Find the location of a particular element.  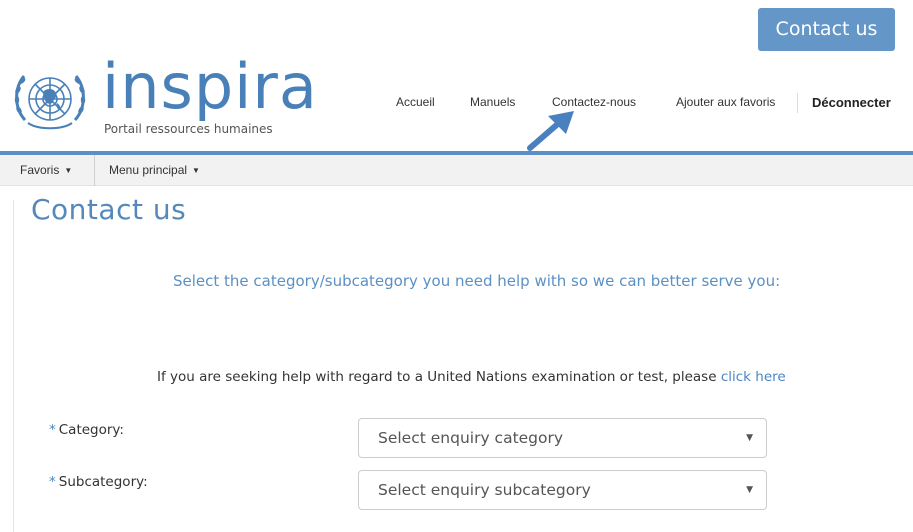

category-select-value: Select enquiry category is located at coordinates (471, 438).